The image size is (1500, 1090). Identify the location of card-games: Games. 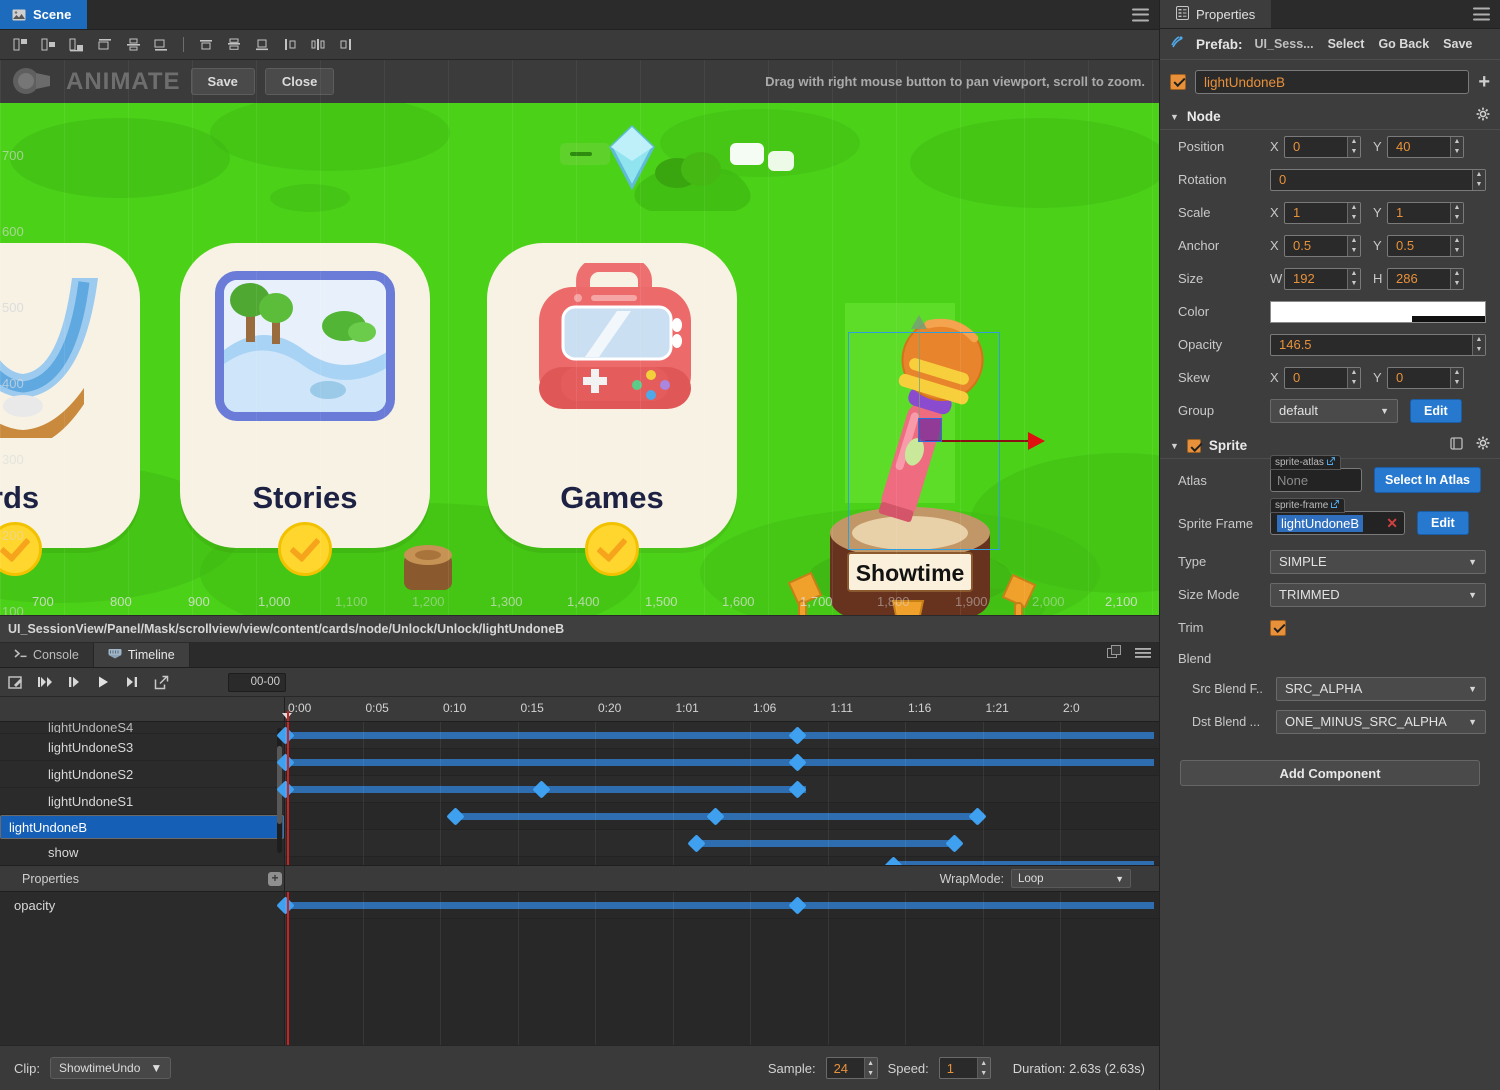
(612, 409).